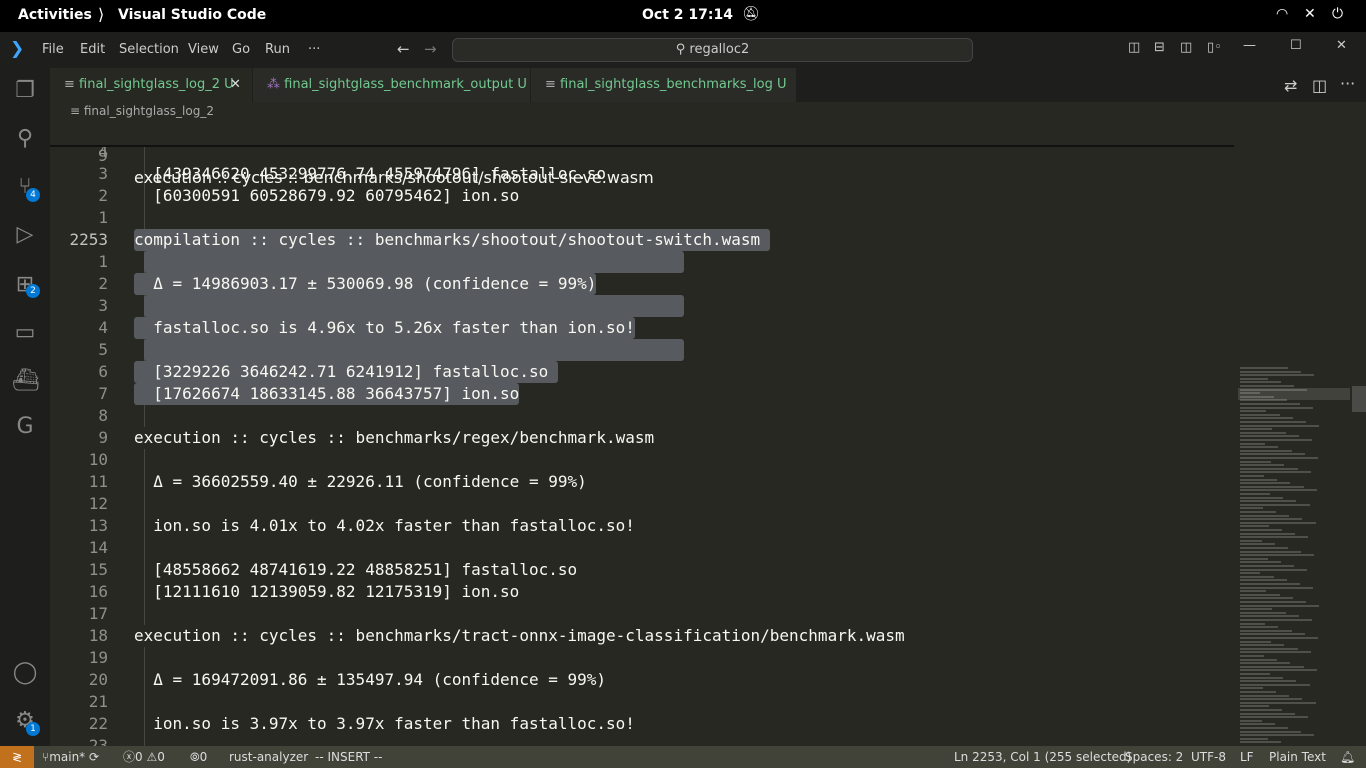  I want to click on notifications-bell-icon: 🔔︎, so click(1347, 757).